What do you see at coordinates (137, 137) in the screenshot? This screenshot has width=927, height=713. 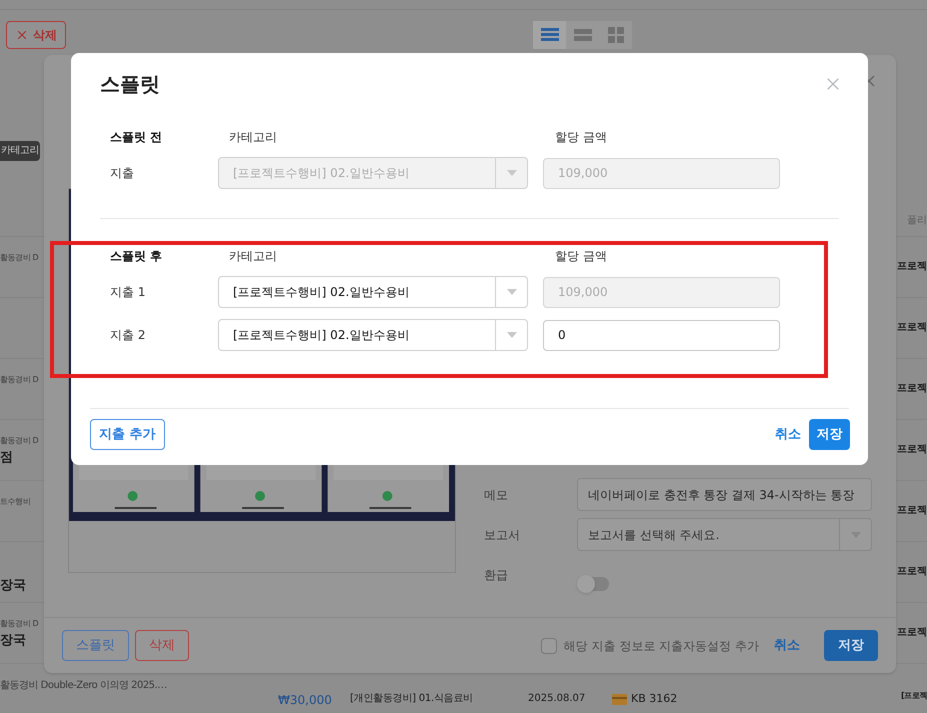 I see `section-heading: 스플릿 전` at bounding box center [137, 137].